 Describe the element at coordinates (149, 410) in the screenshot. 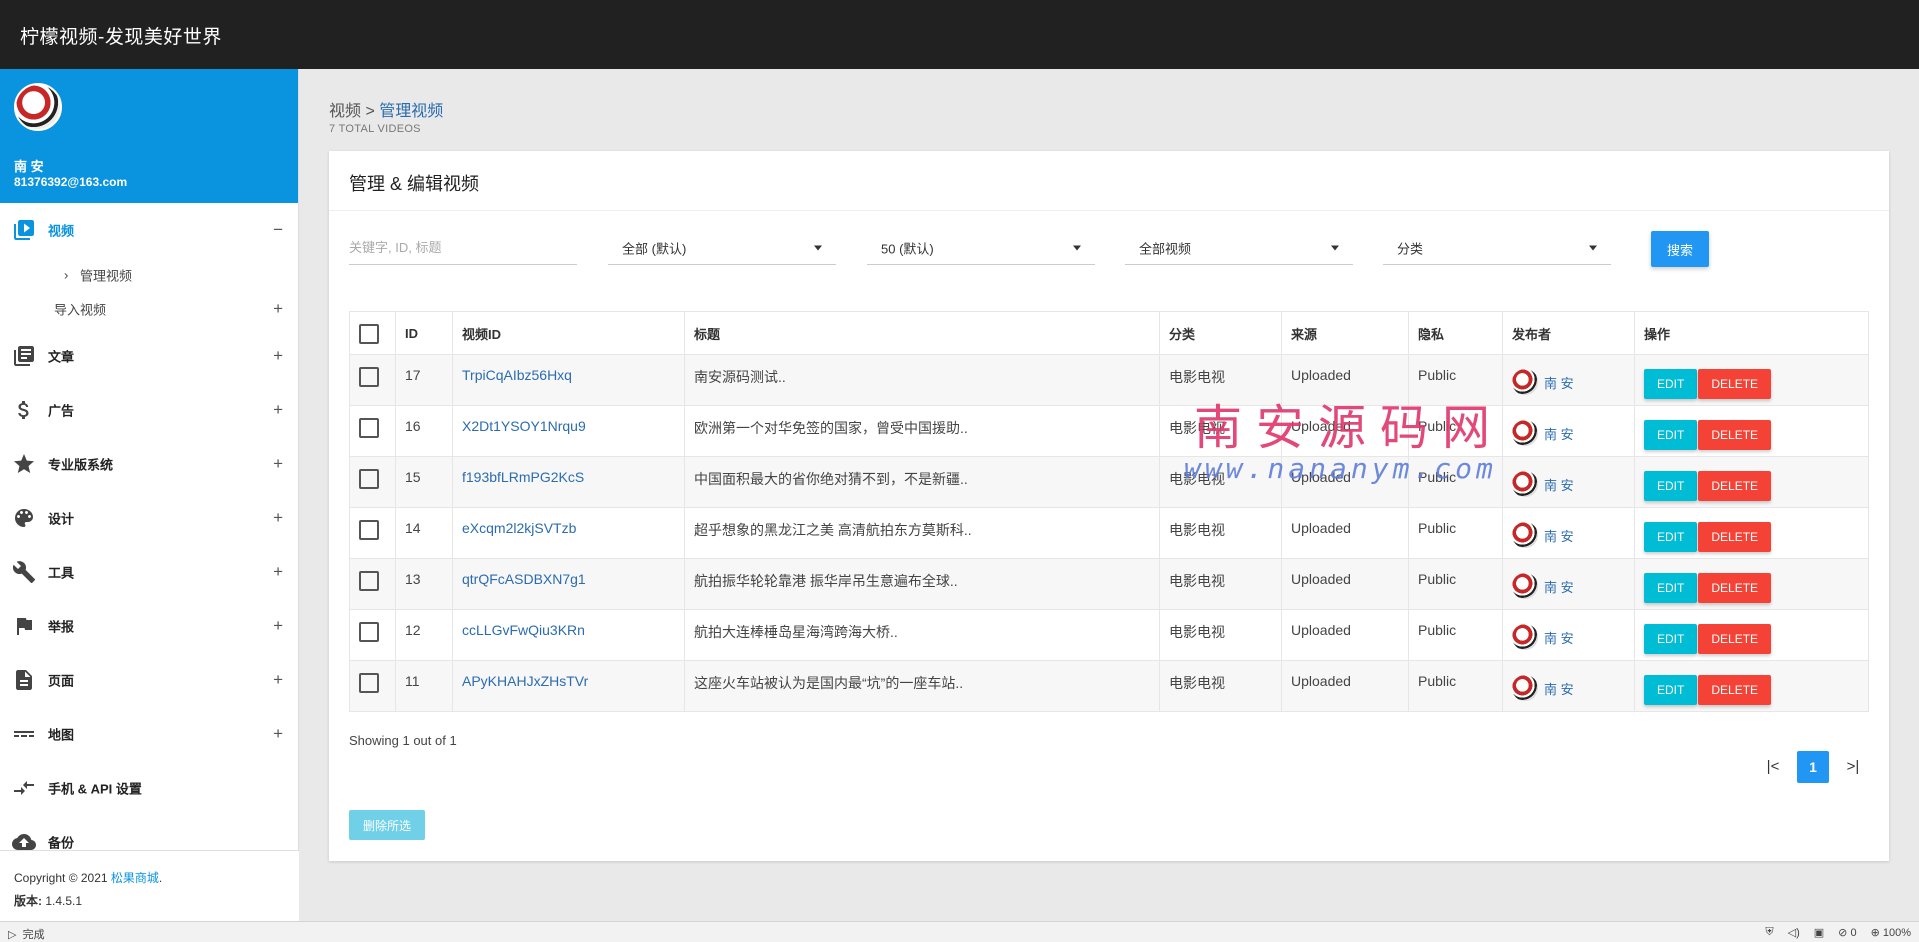

I see `sidebar-item-ads: 广告 +` at that location.